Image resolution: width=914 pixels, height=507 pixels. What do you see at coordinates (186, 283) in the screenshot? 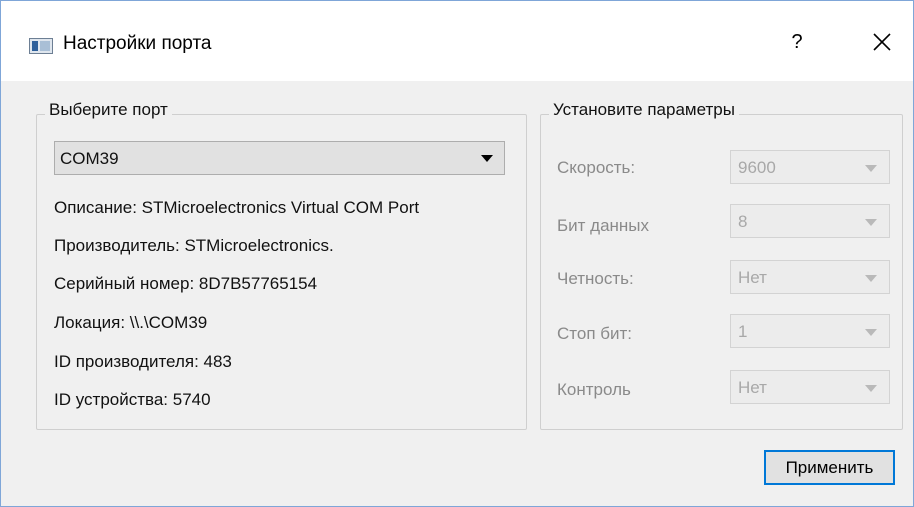
I see `info-serial: Серийный номер: 8D7B57765154` at bounding box center [186, 283].